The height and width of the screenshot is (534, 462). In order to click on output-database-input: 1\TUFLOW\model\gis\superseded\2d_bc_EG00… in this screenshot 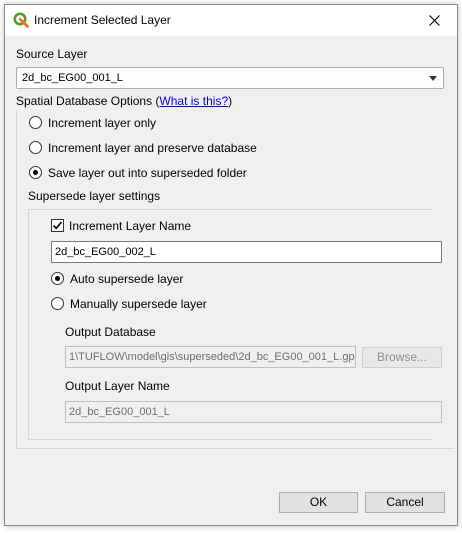, I will do `click(210, 357)`.